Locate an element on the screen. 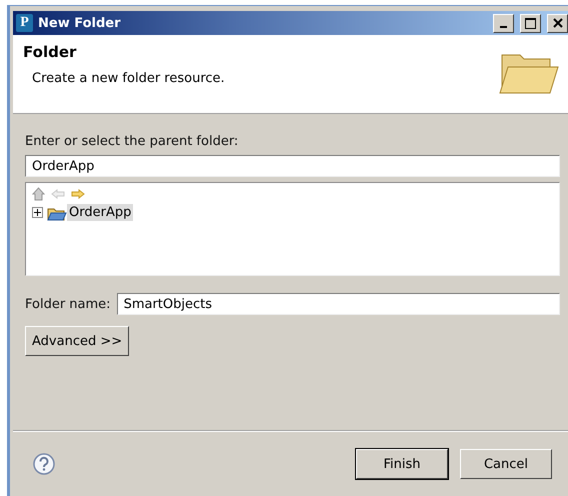 Image resolution: width=568 pixels, height=496 pixels. maximize-button is located at coordinates (530, 23).